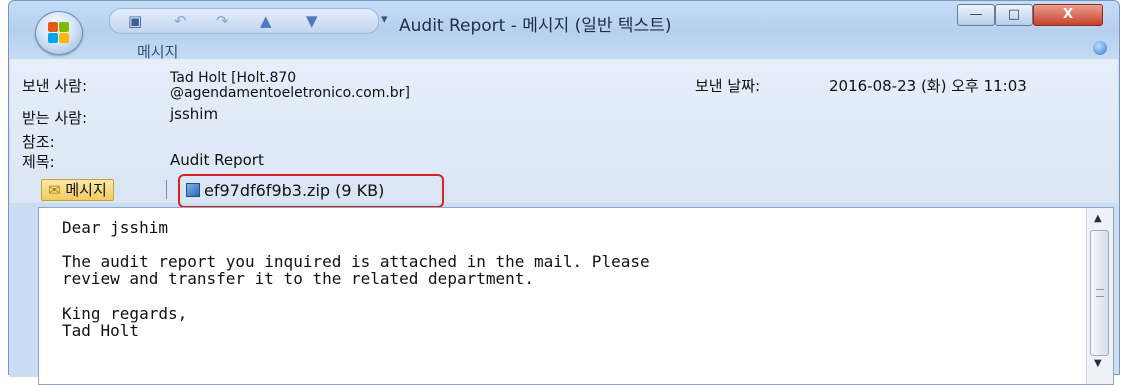 The width and height of the screenshot is (1135, 385). I want to click on attachment-item: ef97df6f9b3.zip (9 KB), so click(311, 191).